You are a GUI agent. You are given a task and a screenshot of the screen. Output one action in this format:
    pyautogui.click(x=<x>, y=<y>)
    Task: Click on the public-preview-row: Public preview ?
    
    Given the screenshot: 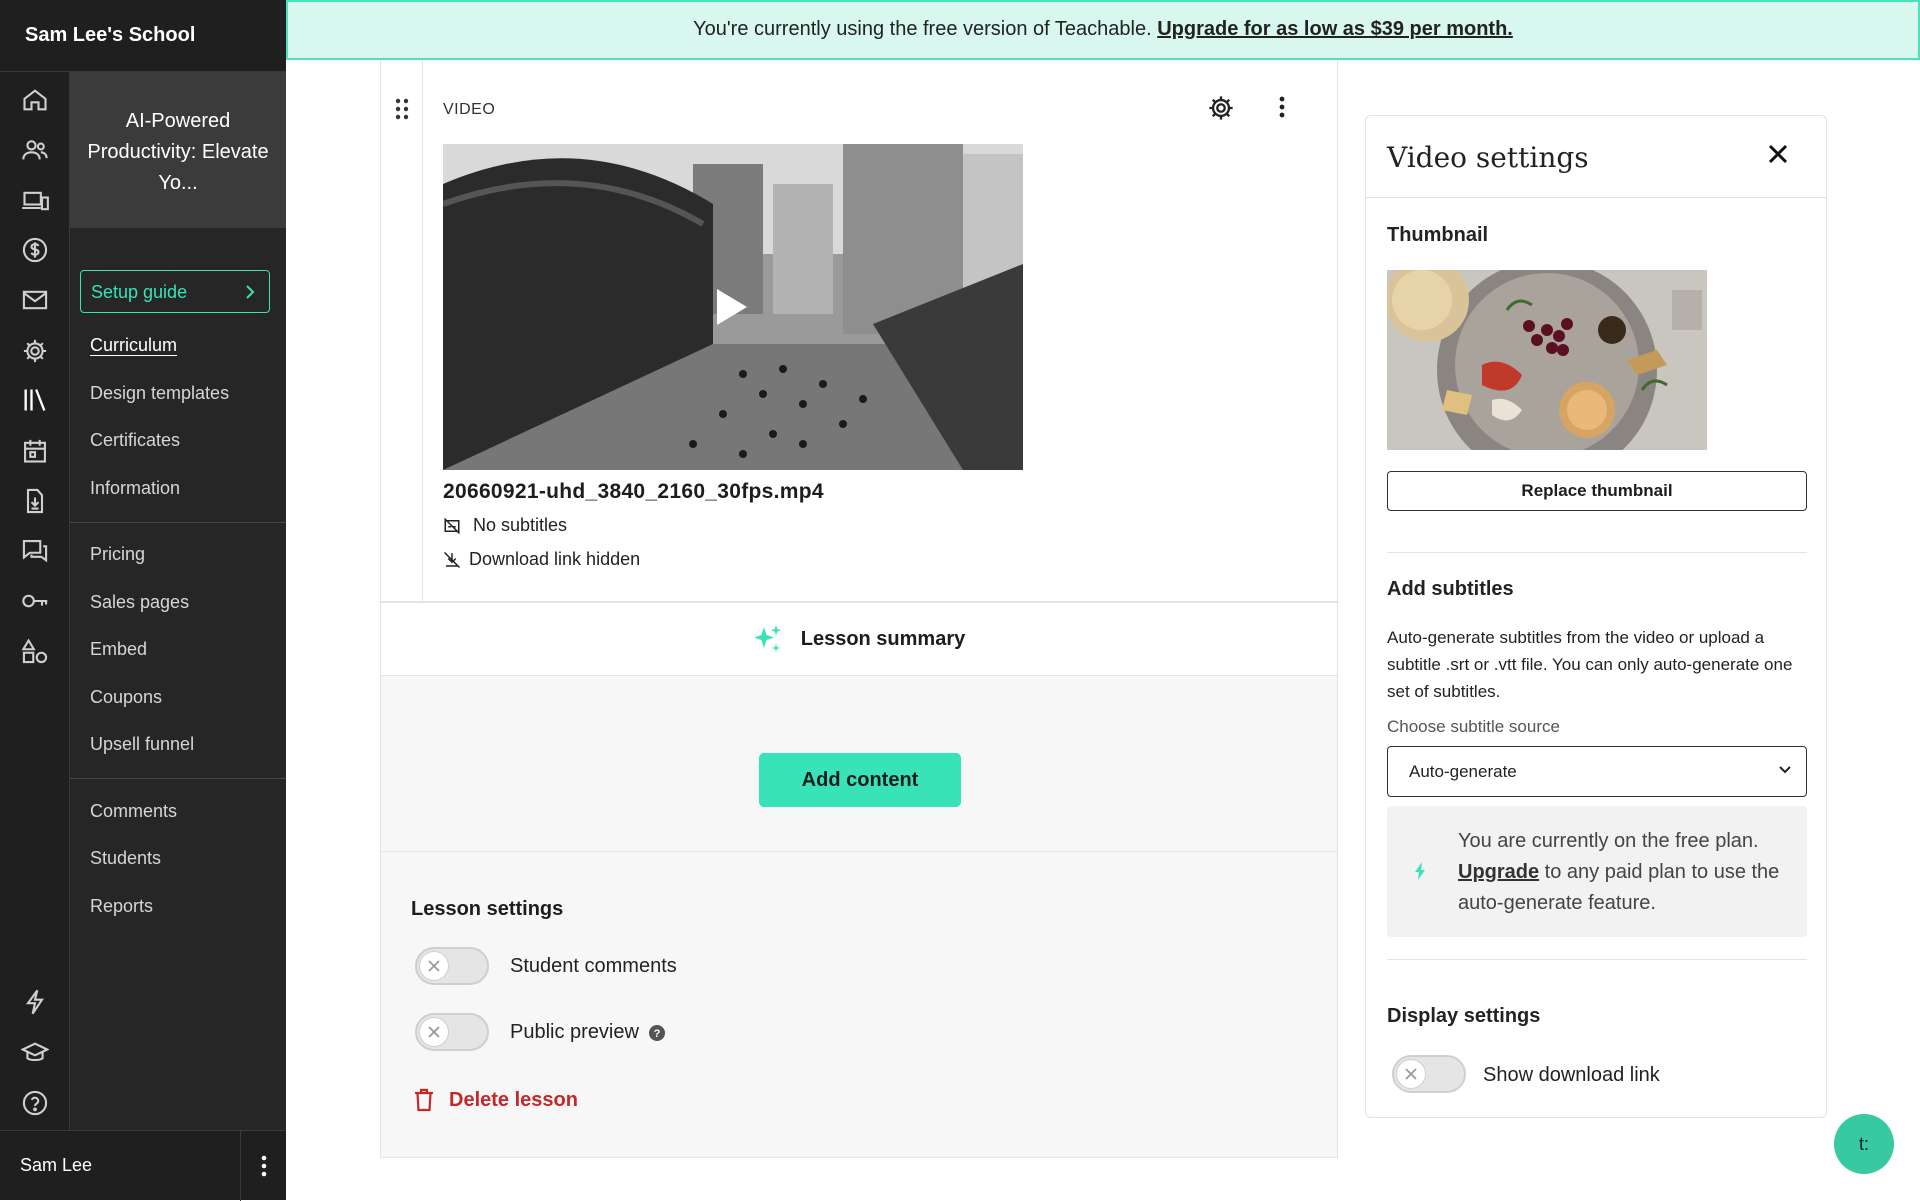 What is the action you would take?
    pyautogui.click(x=587, y=1032)
    